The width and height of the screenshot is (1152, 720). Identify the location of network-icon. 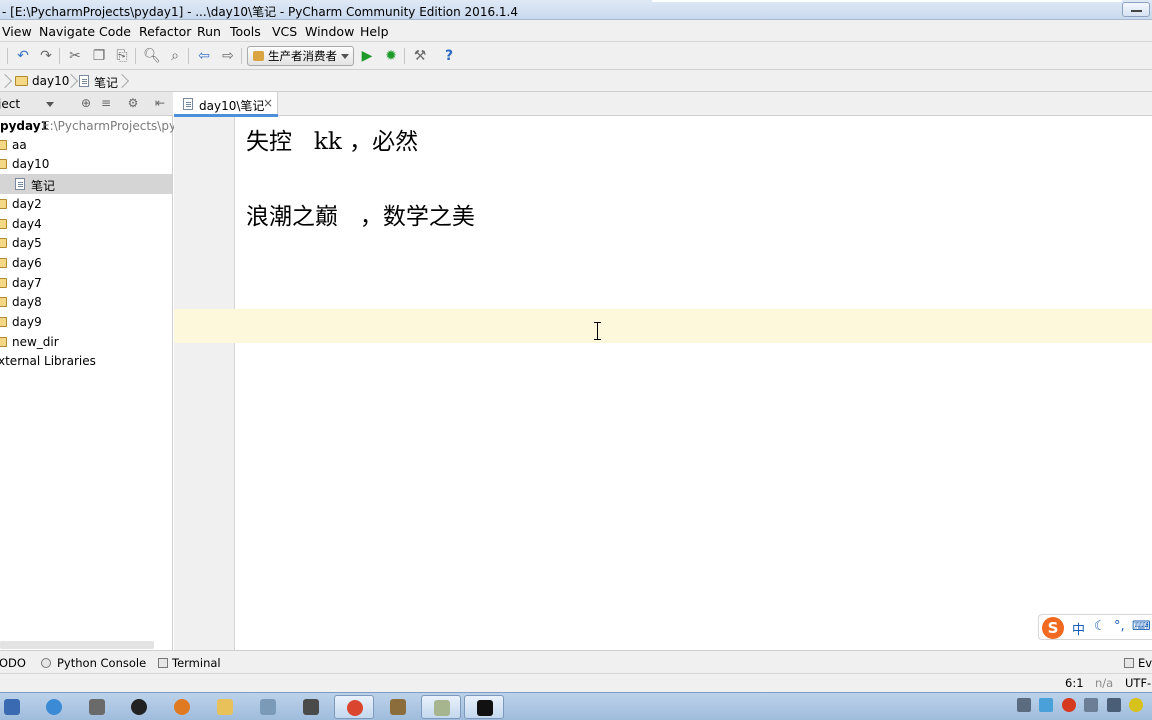
(1114, 705).